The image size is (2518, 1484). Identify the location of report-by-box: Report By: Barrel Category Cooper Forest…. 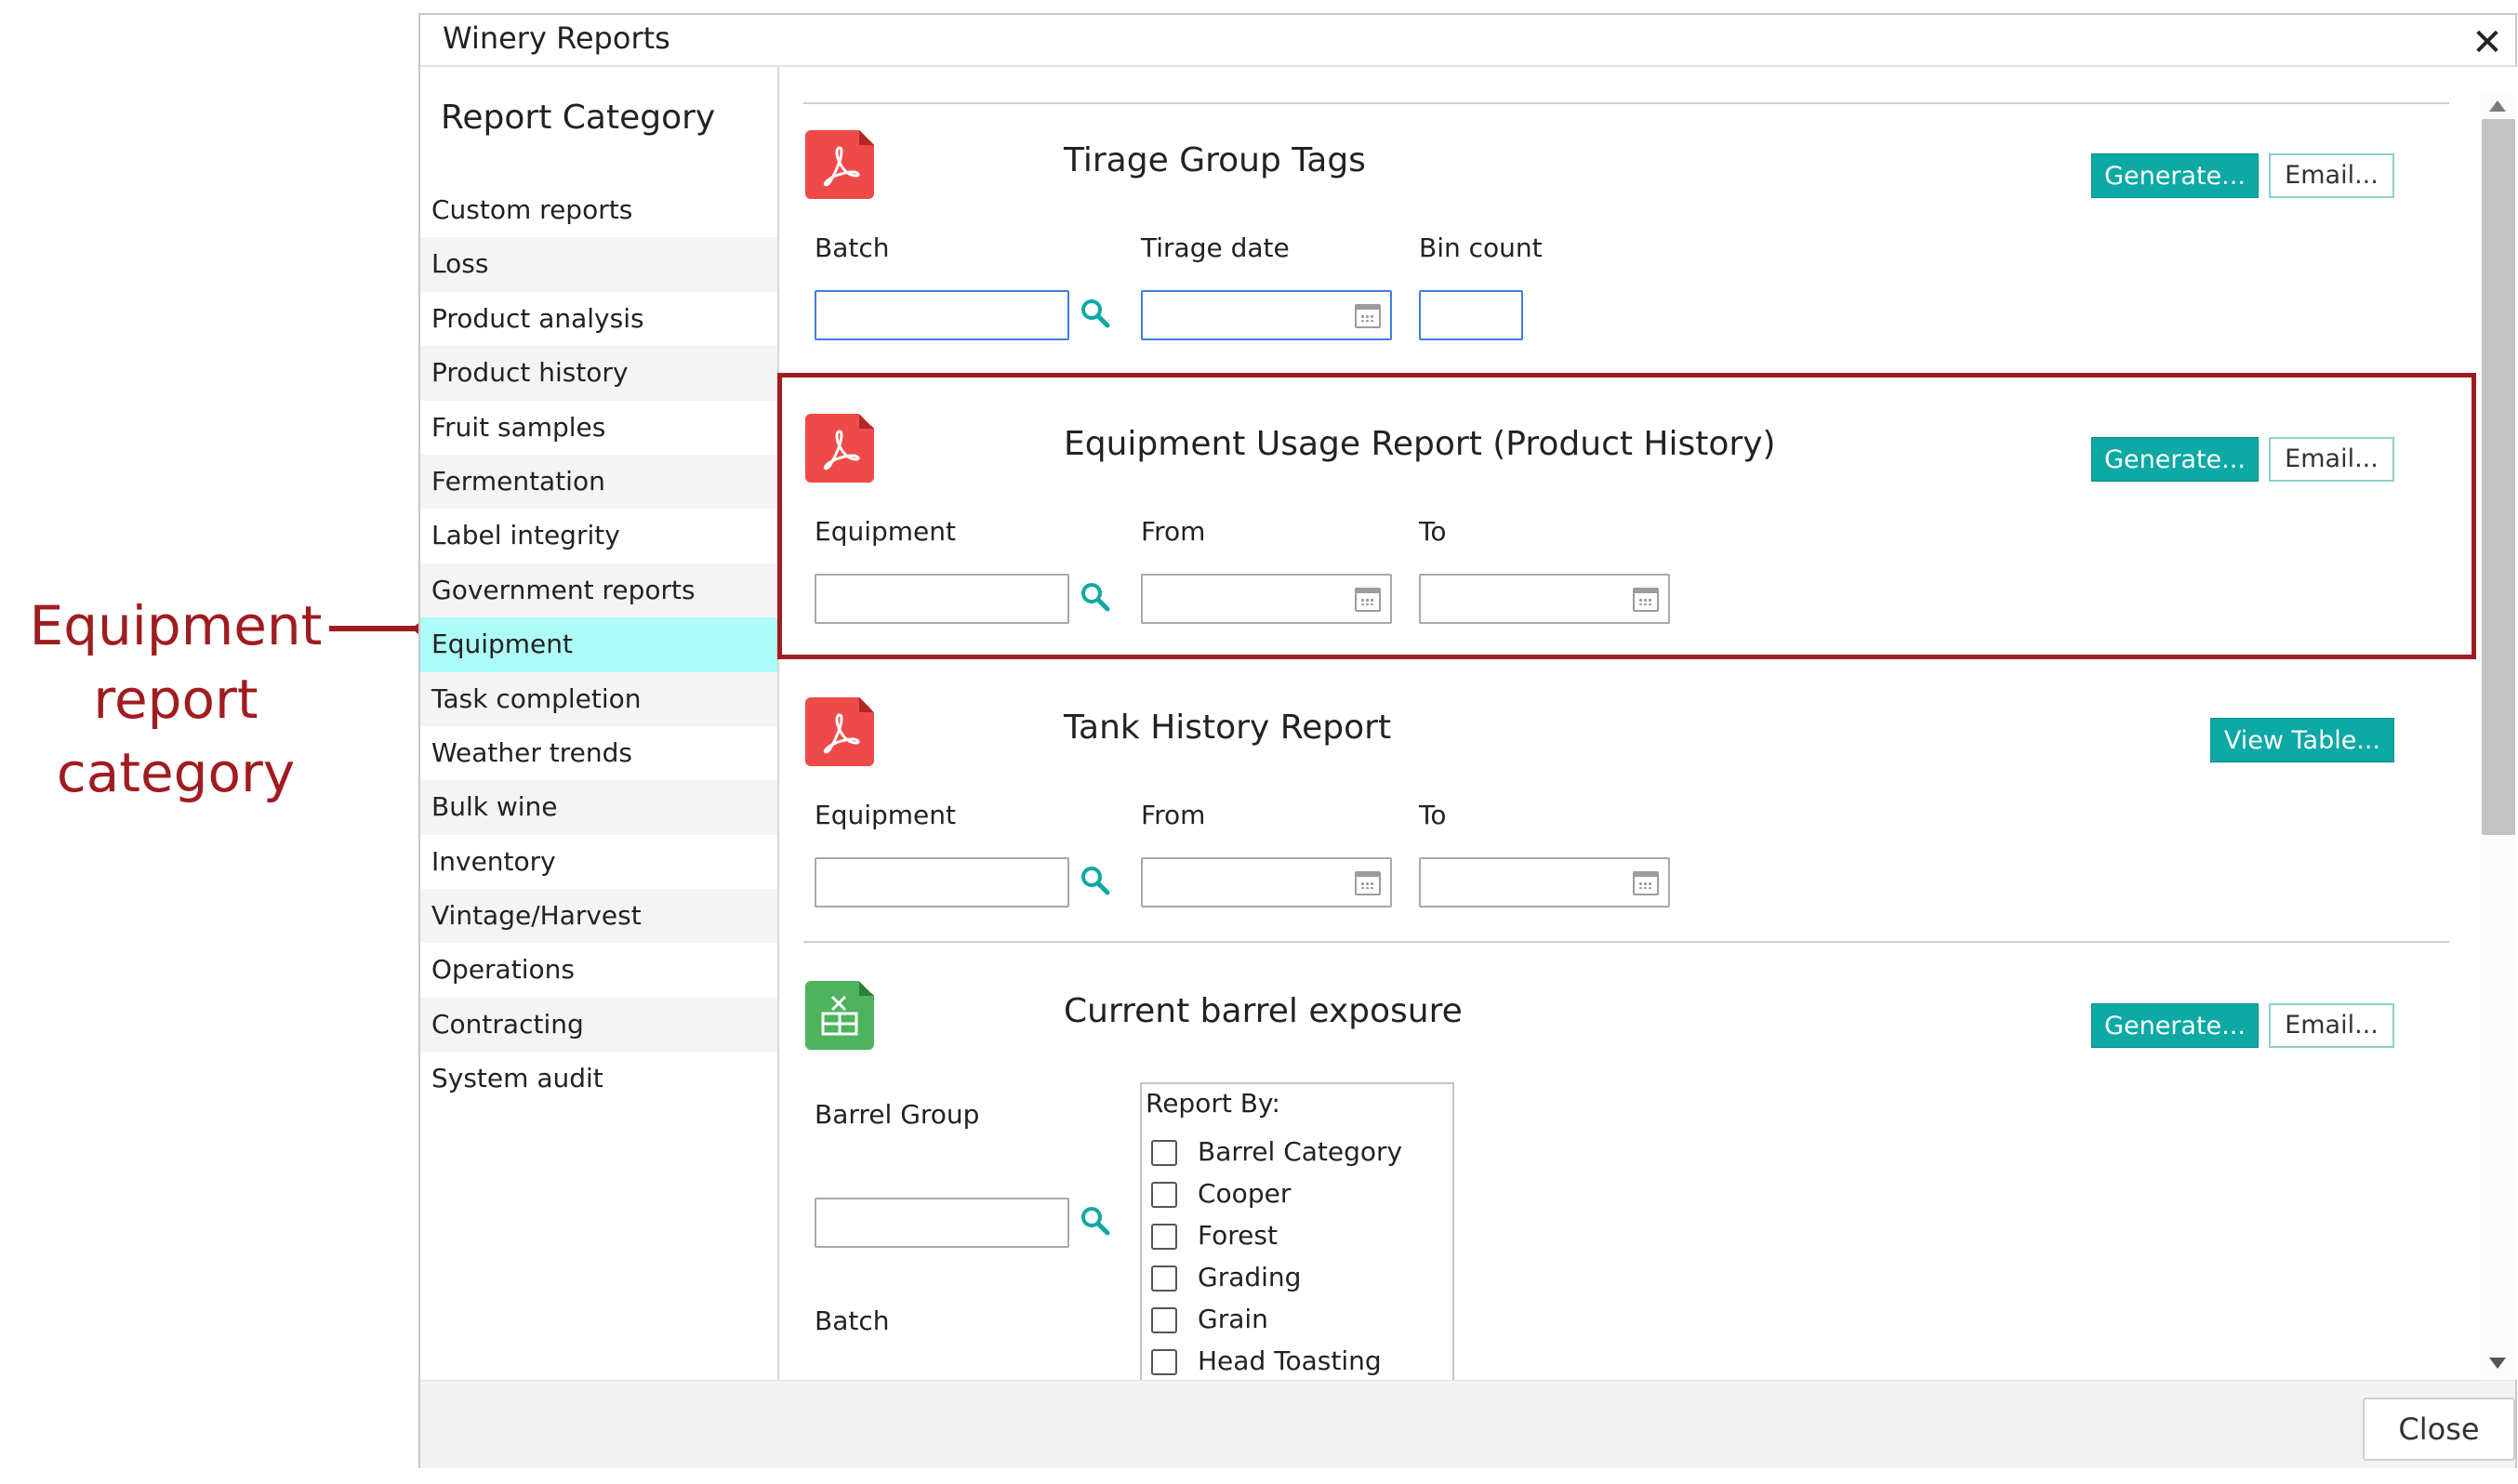
(1297, 1231).